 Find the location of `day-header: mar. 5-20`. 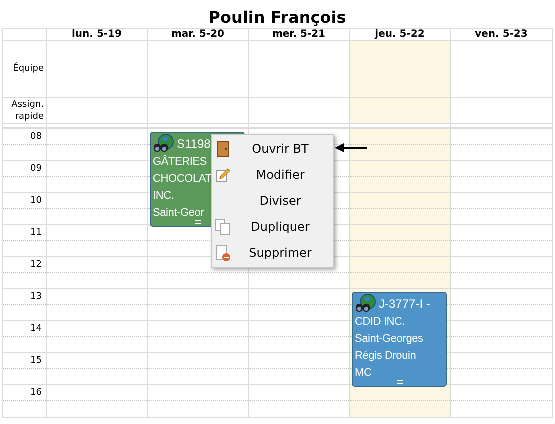

day-header: mar. 5-20 is located at coordinates (198, 34).